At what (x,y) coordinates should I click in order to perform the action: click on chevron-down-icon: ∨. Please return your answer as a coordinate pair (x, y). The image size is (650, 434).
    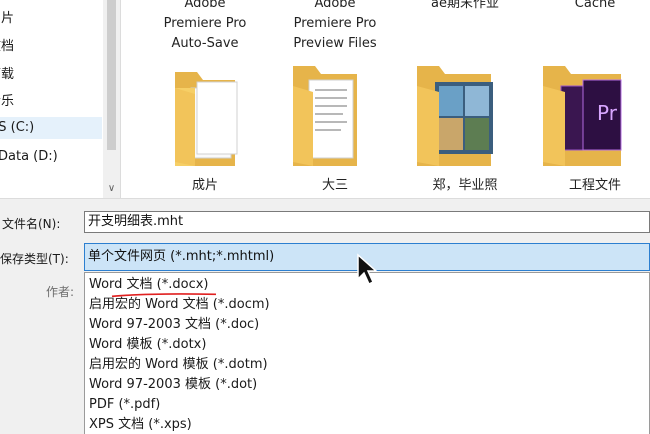
    Looking at the image, I should click on (111, 188).